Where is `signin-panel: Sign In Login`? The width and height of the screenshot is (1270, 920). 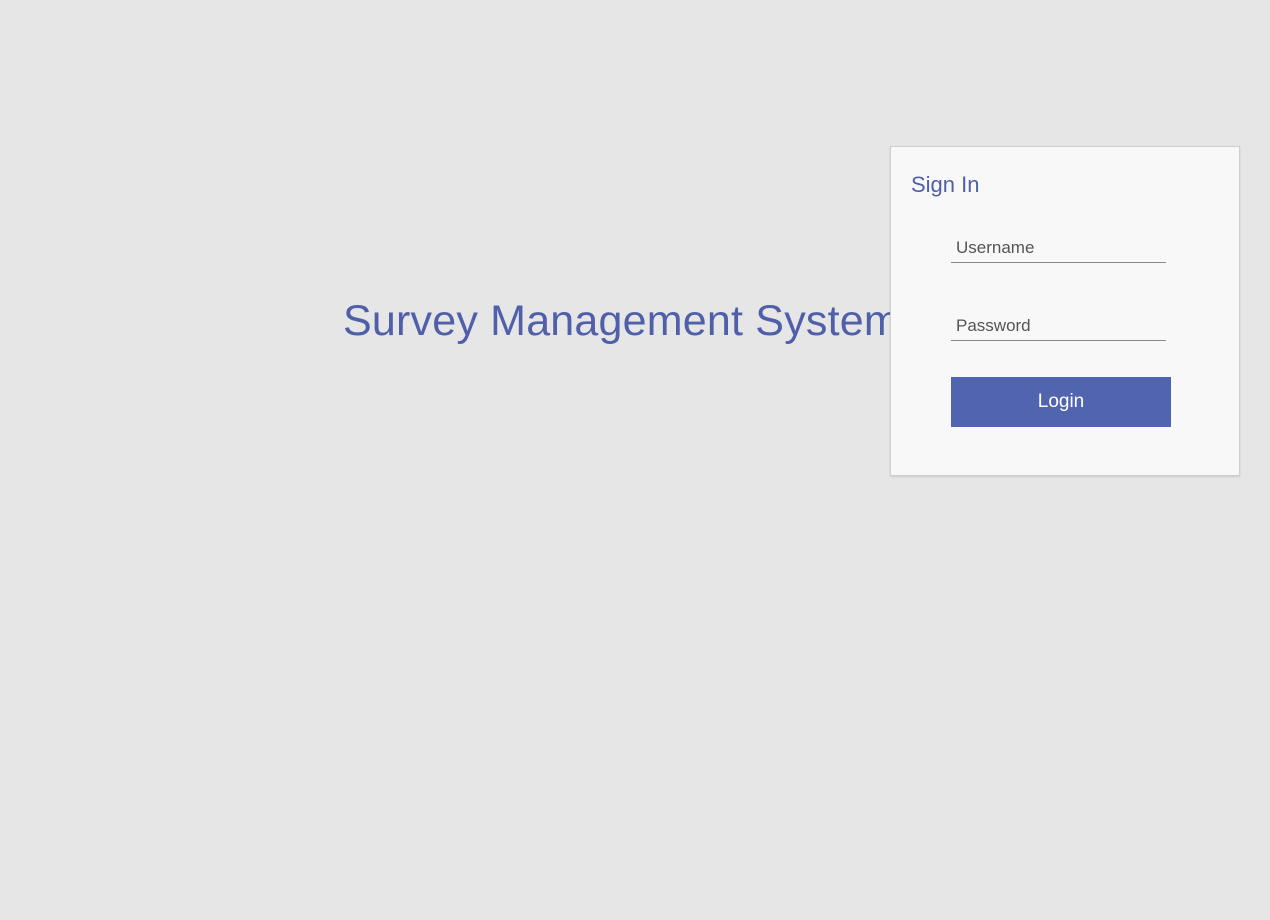 signin-panel: Sign In Login is located at coordinates (1065, 311).